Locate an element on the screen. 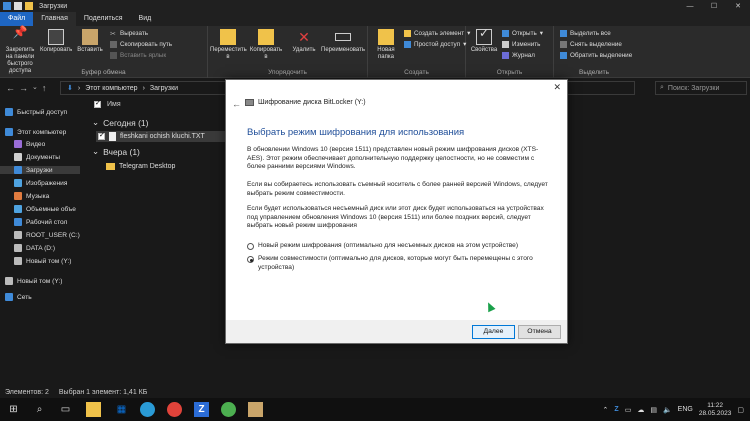 The width and height of the screenshot is (750, 421). paste-button: Вставить is located at coordinates (90, 41).